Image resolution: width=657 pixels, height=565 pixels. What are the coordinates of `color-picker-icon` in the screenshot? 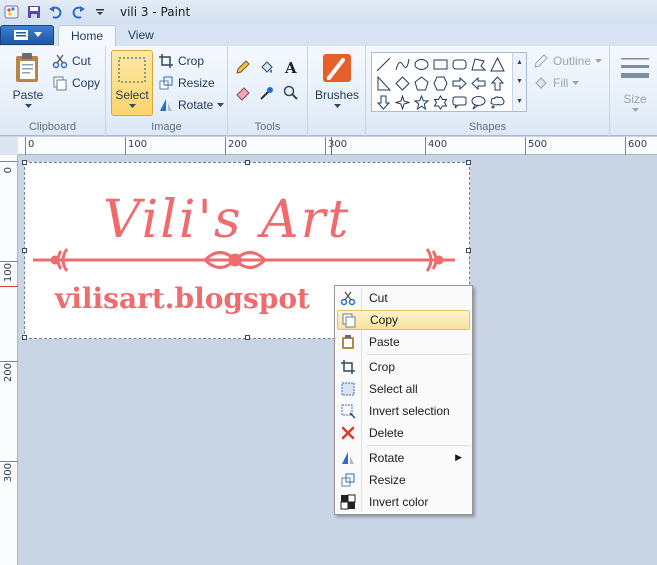 It's located at (267, 93).